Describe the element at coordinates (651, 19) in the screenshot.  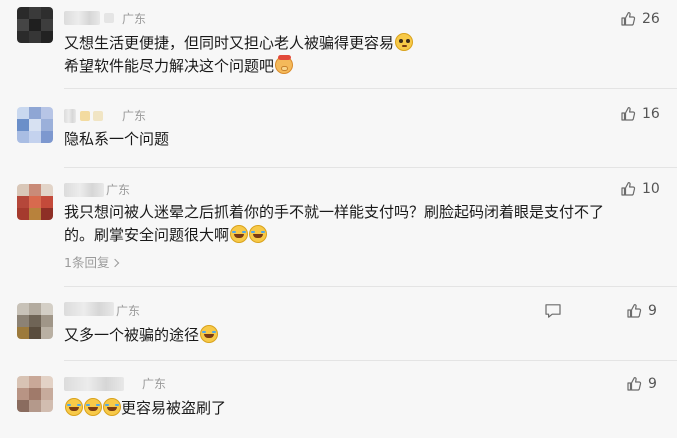
I see `like-count: 26` at that location.